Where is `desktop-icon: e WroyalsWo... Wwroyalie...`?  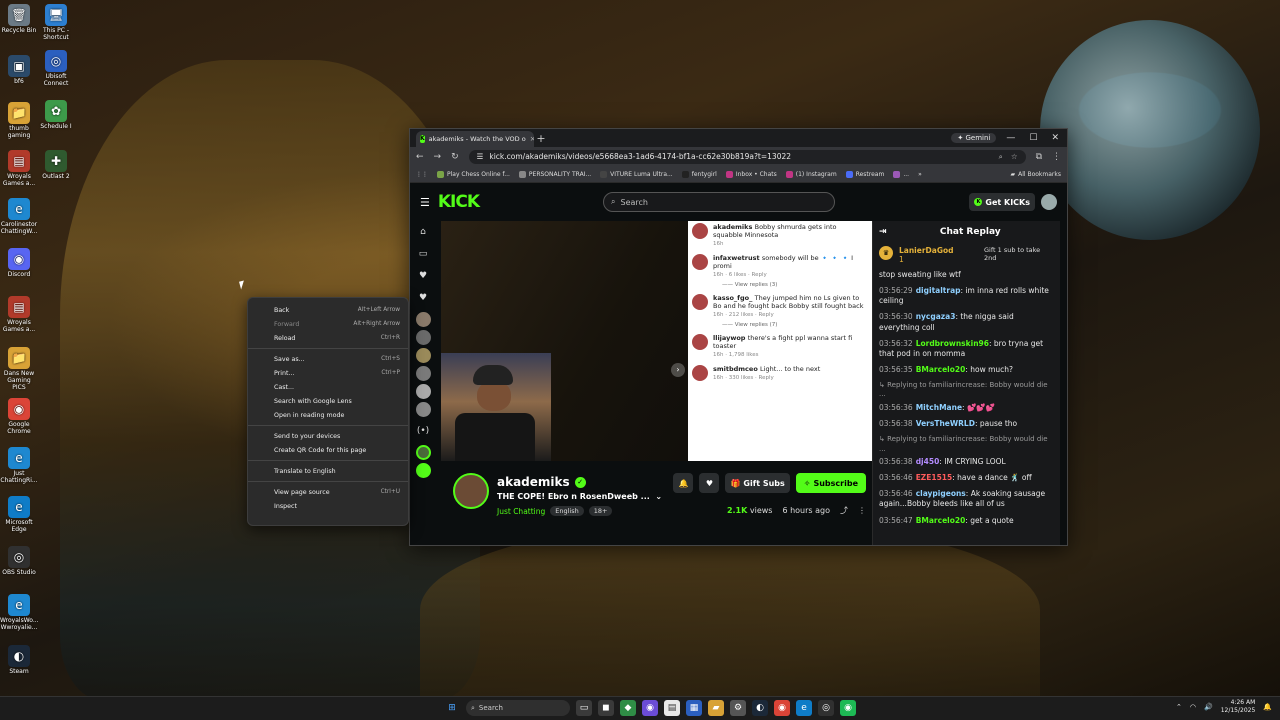
desktop-icon: e WroyalsWo... Wwroyalie... is located at coordinates (19, 613).